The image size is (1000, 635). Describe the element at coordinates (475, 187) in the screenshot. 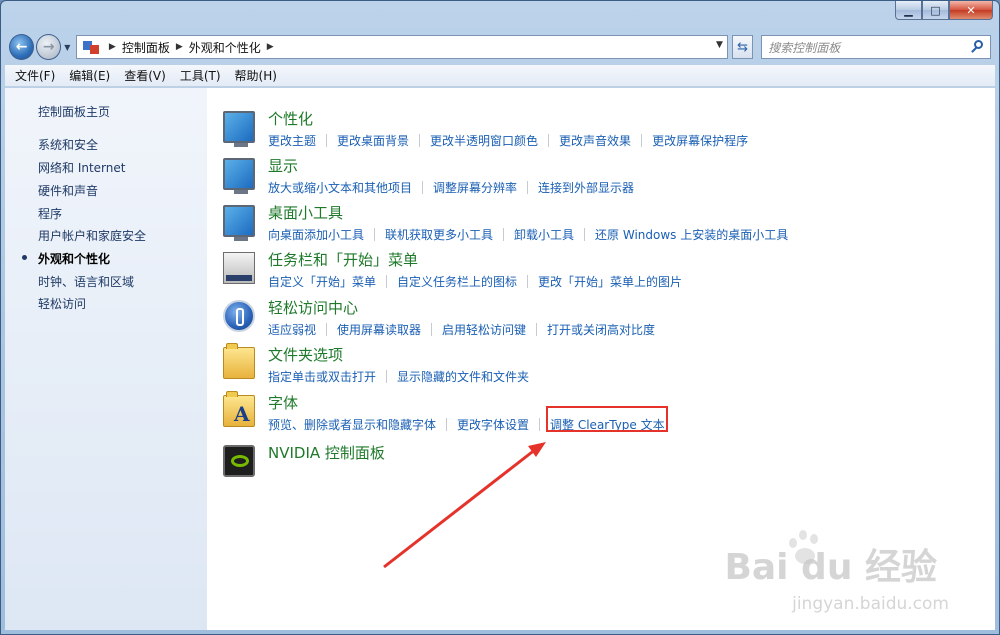

I see `link-resolution: 调整屏幕分辨率` at that location.